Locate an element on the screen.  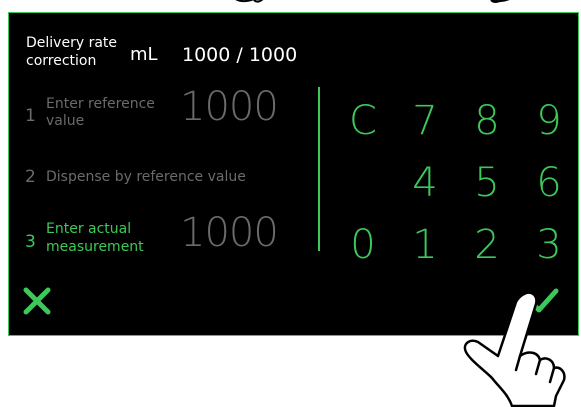
cancel-button is located at coordinates (37, 301).